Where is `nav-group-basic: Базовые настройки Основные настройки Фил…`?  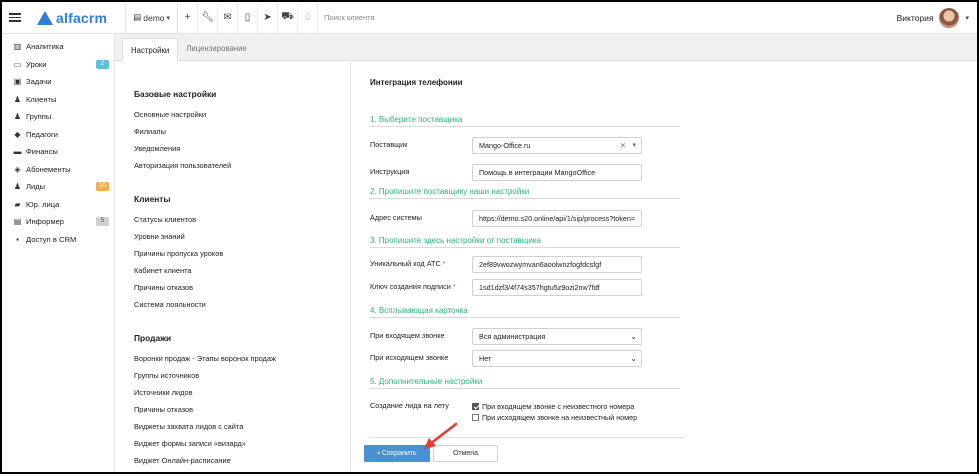
nav-group-basic: Базовые настройки Основные настройки Фил… is located at coordinates (234, 133).